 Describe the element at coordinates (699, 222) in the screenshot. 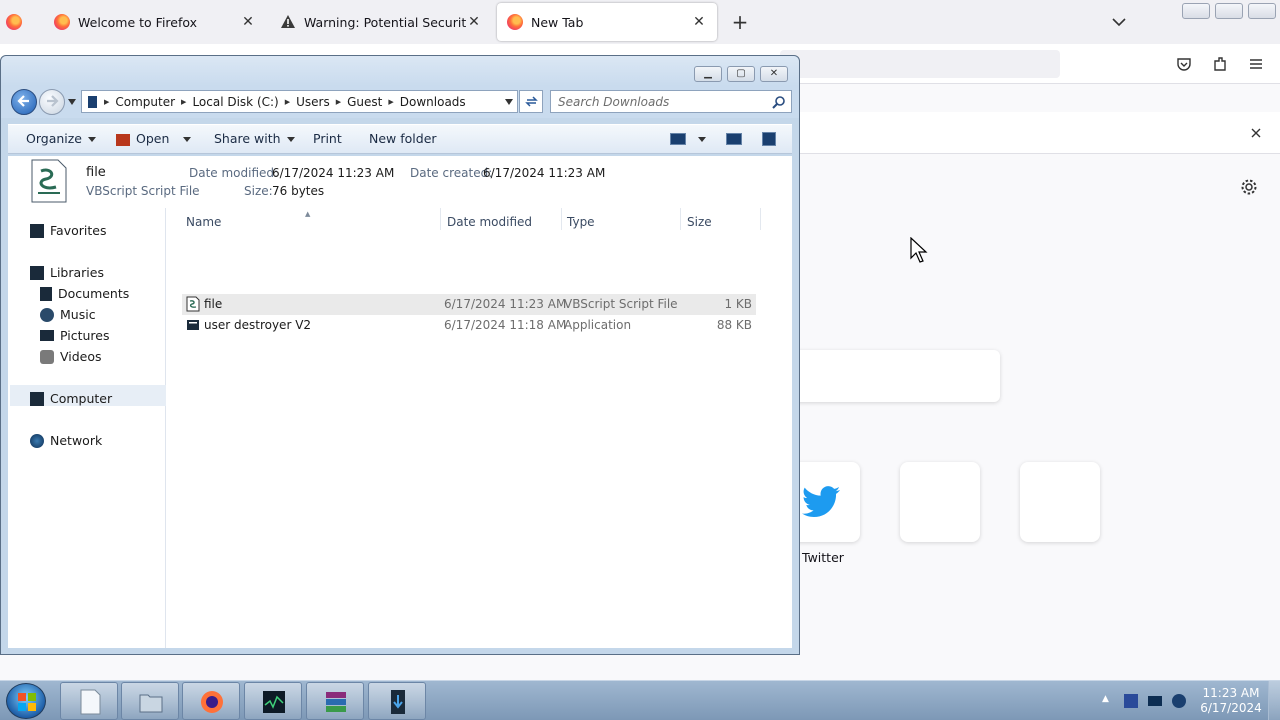

I see `column-header-size: Size` at that location.